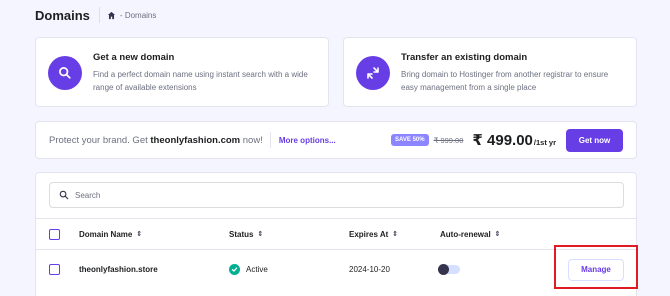 This screenshot has width=670, height=296. I want to click on expires-date: 2024-10-20, so click(369, 269).